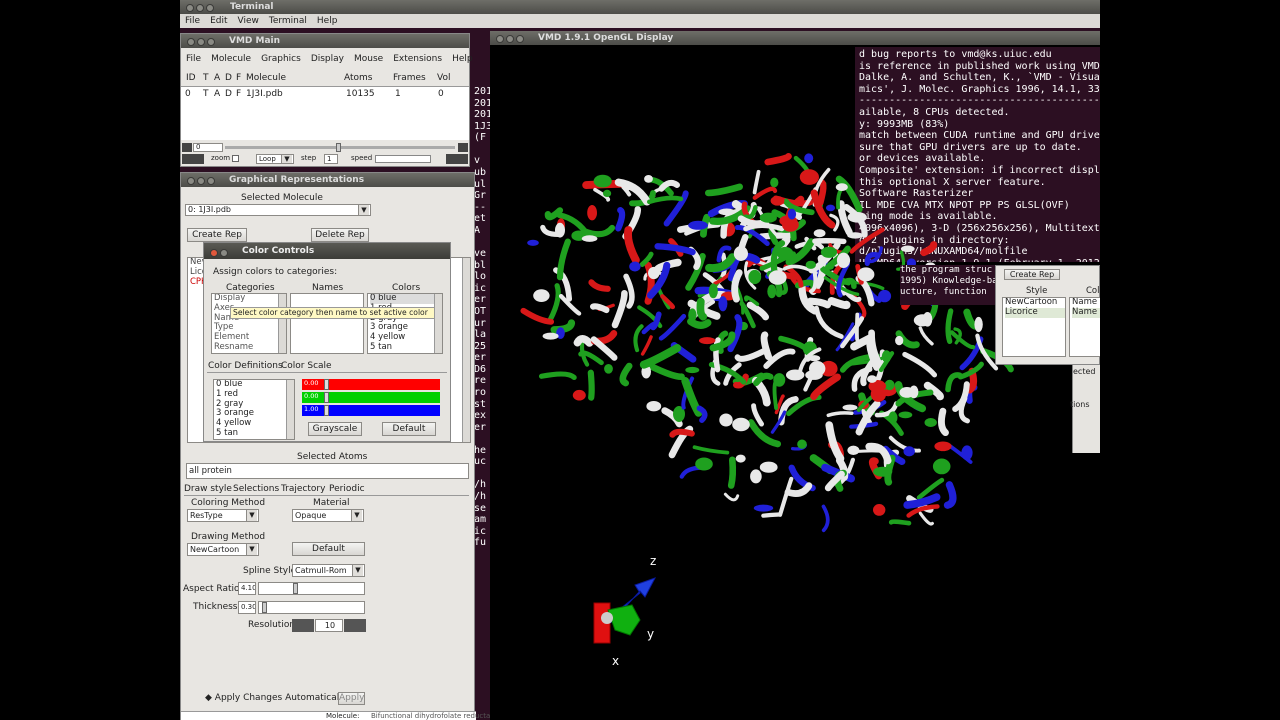 This screenshot has height=720, width=1280. What do you see at coordinates (311, 588) in the screenshot?
I see `aspect-ratio-slider` at bounding box center [311, 588].